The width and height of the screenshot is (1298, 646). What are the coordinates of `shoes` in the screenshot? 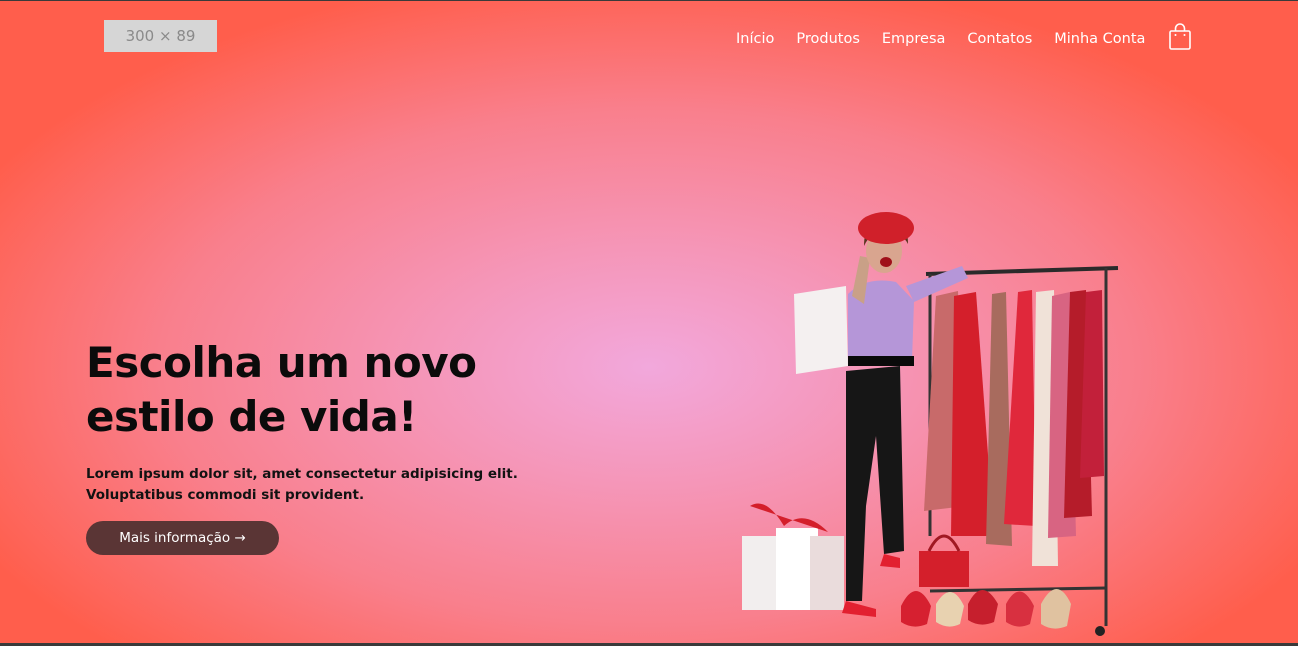 It's located at (986, 609).